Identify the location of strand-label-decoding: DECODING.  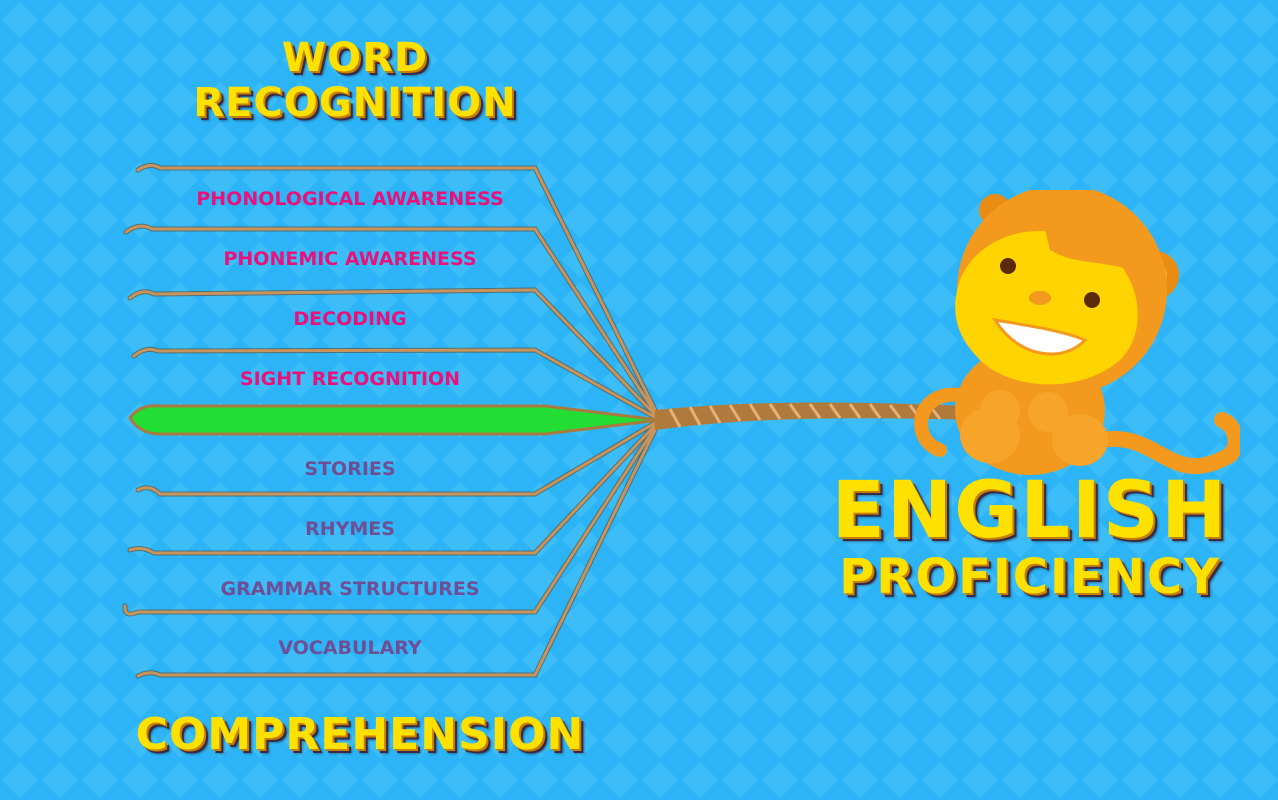
(350, 319).